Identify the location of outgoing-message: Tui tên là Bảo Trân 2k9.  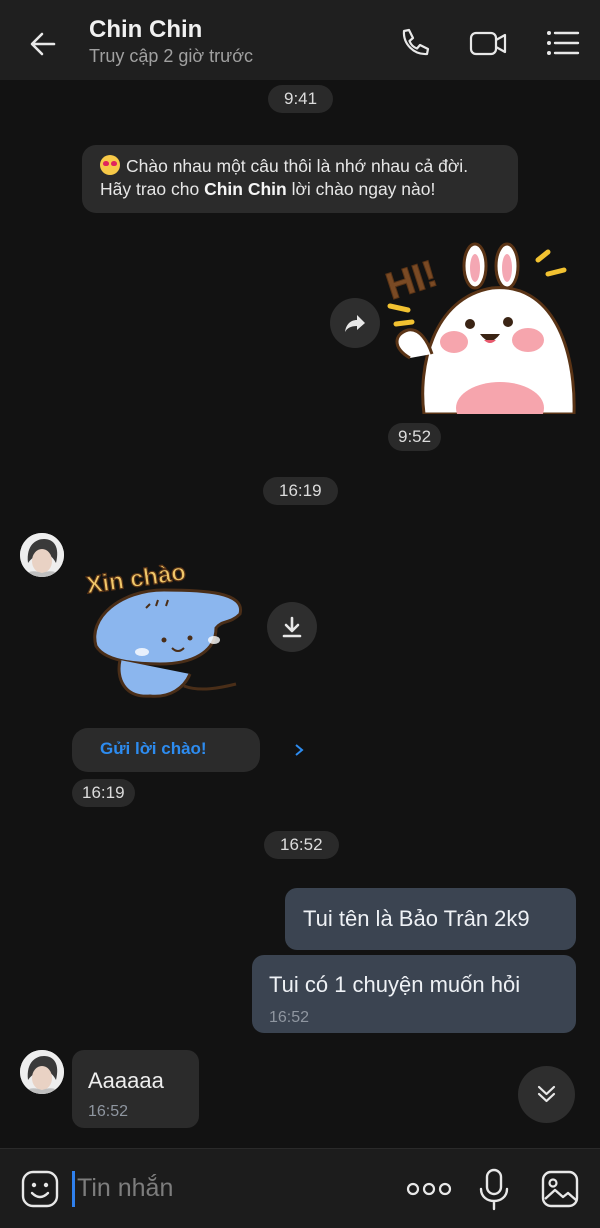
(430, 919).